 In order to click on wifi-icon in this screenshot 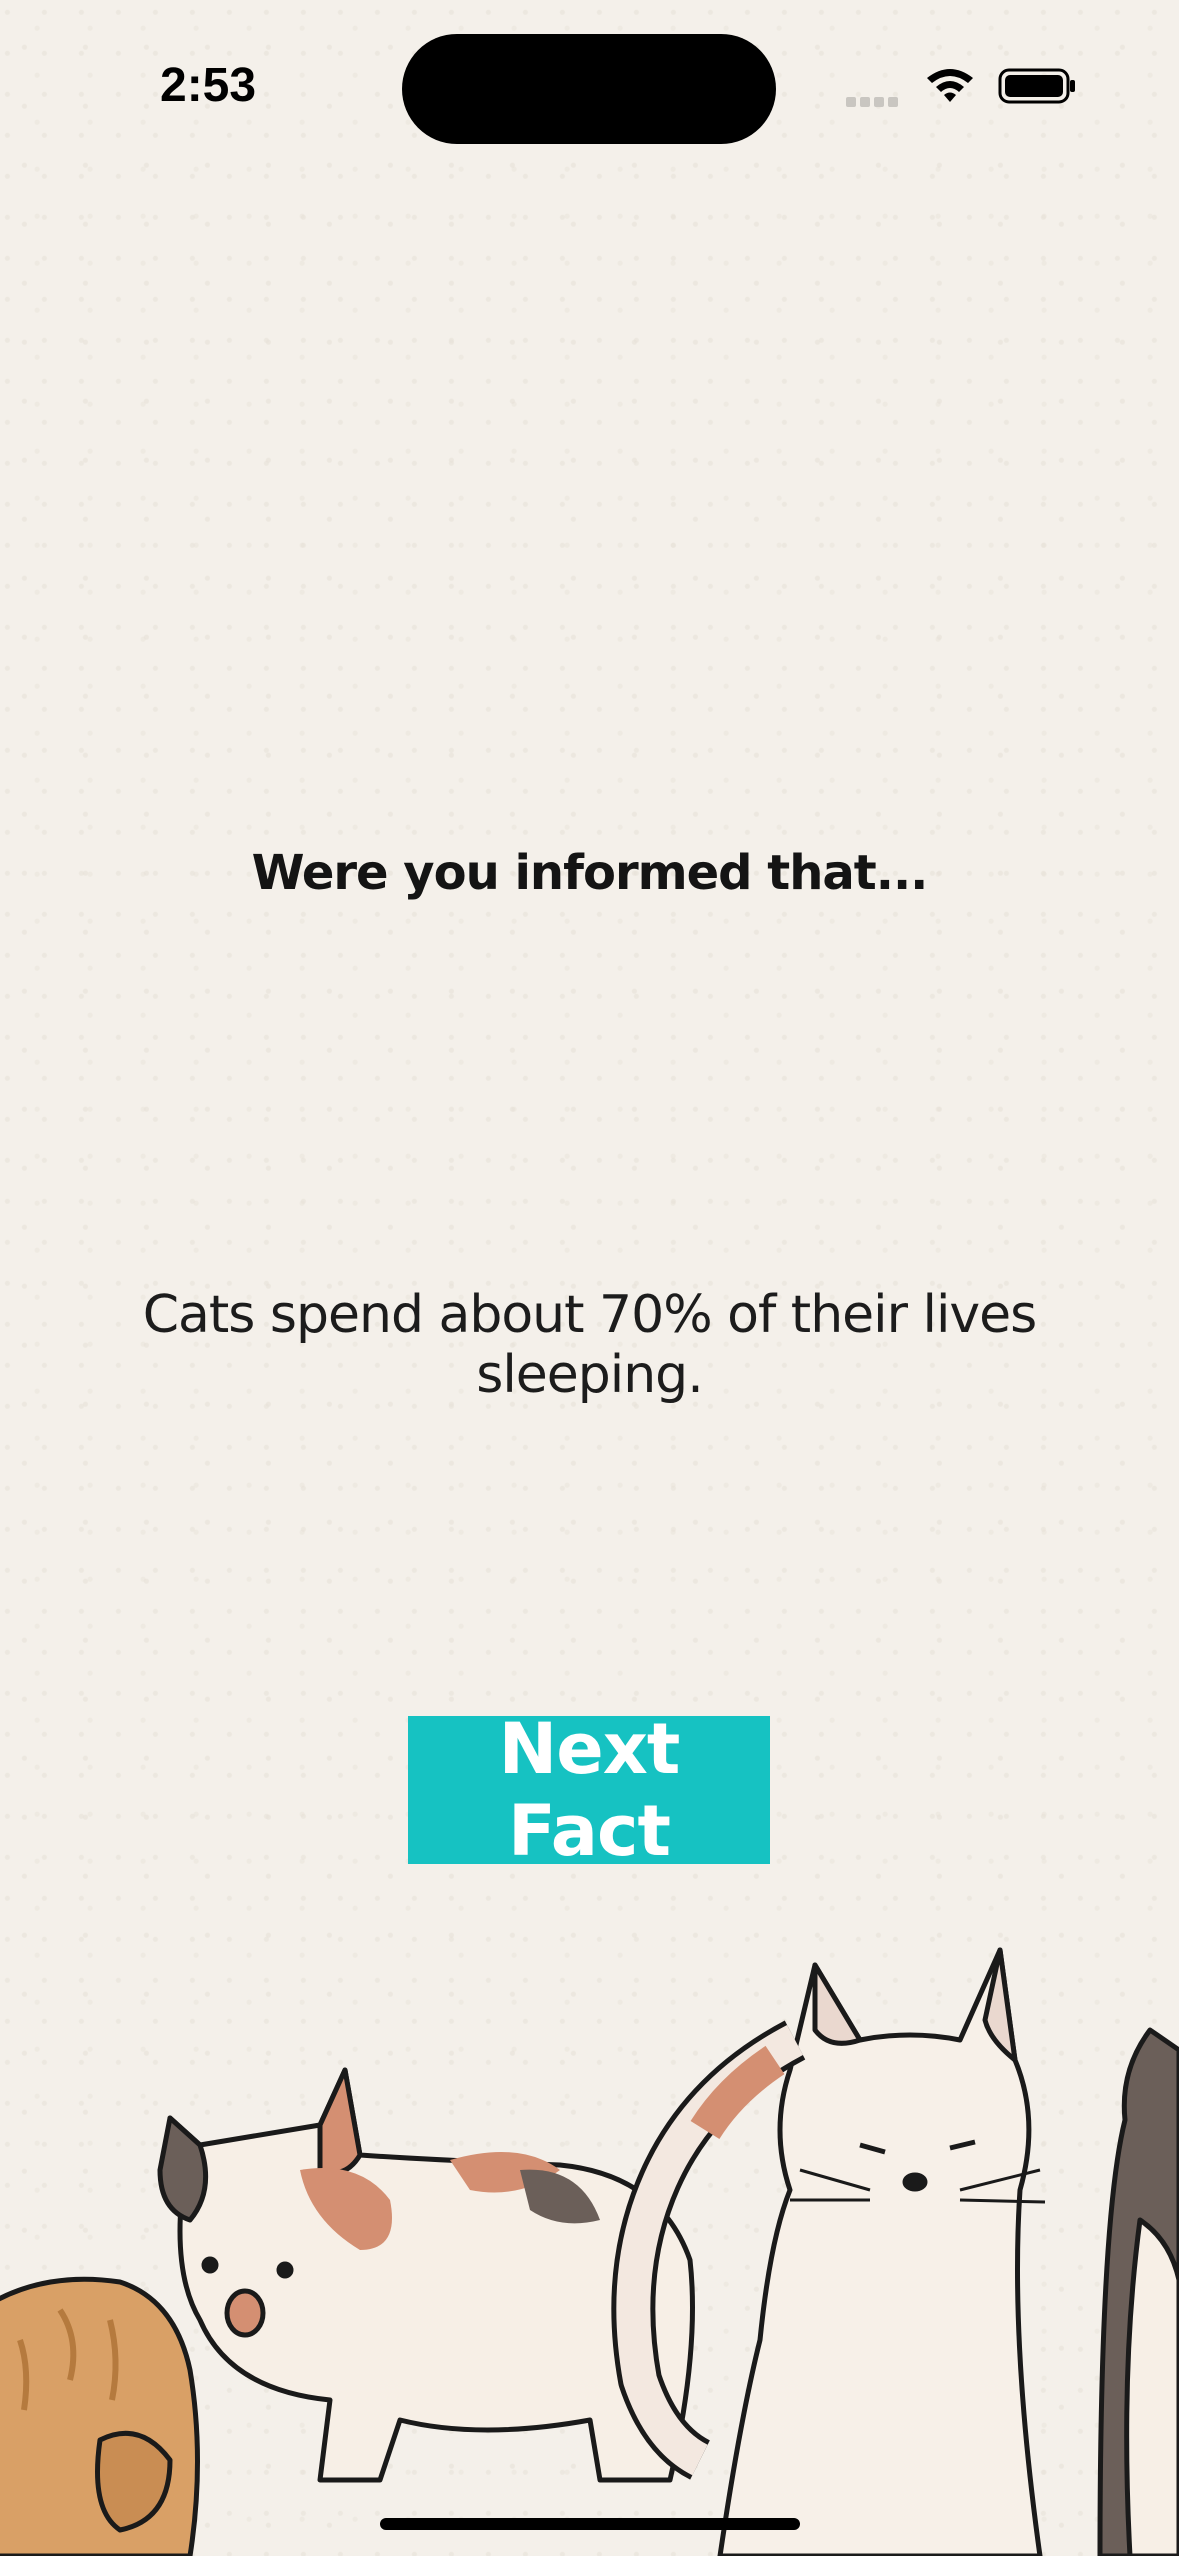, I will do `click(950, 85)`.